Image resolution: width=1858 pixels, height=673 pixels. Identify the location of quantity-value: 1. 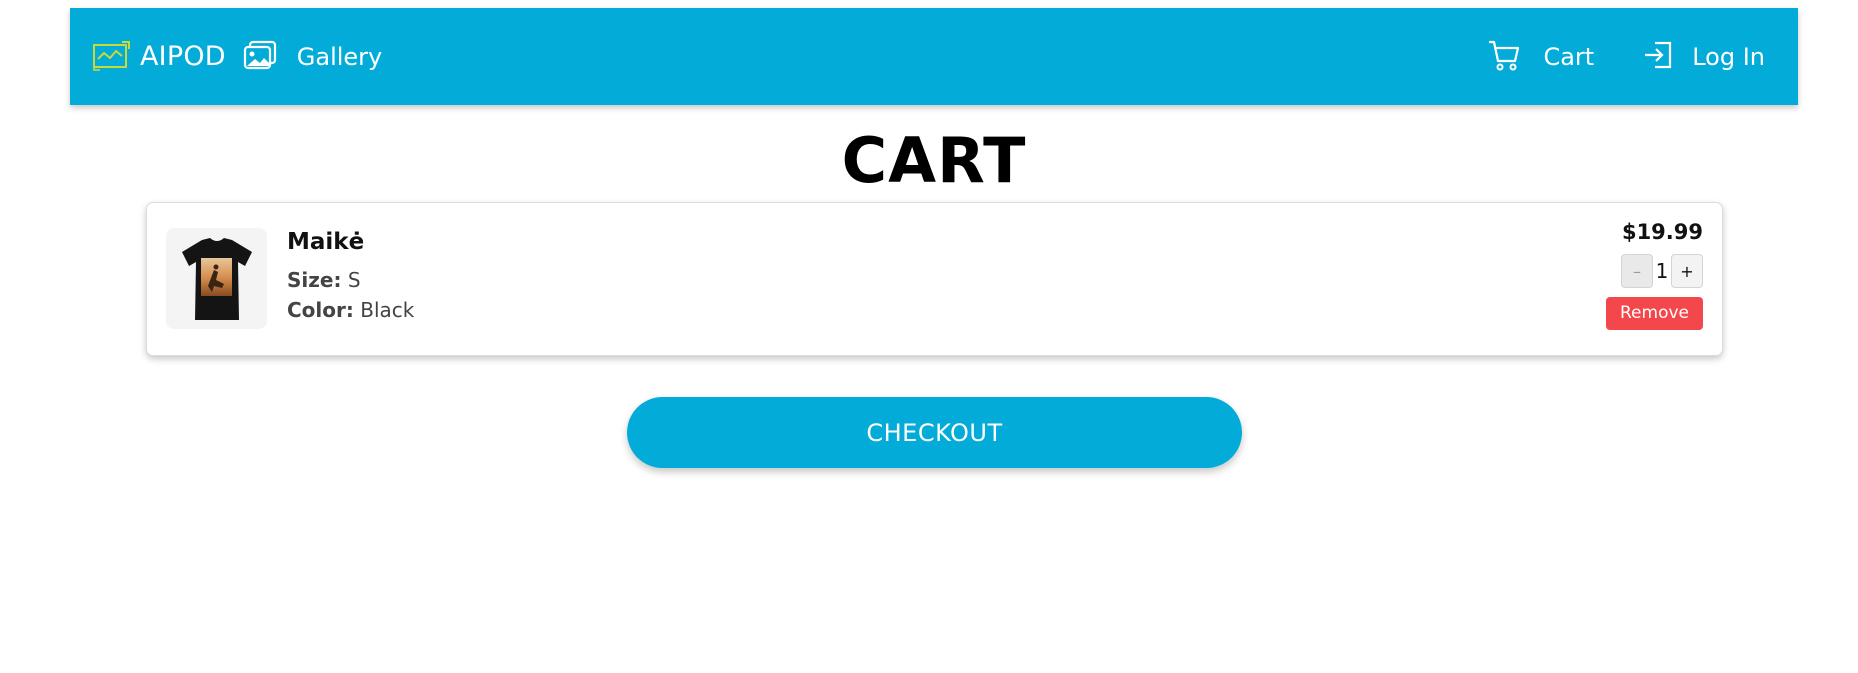
(1662, 271).